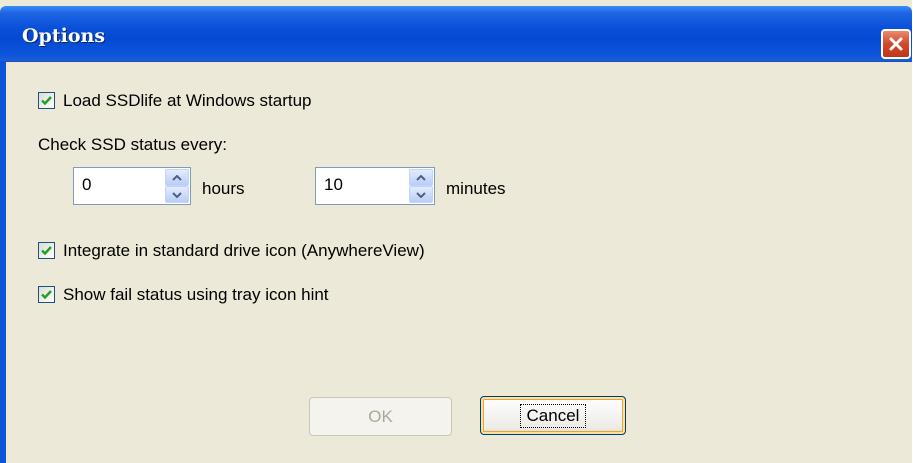  Describe the element at coordinates (132, 144) in the screenshot. I see `check-status-label: Check SSD status every:` at that location.